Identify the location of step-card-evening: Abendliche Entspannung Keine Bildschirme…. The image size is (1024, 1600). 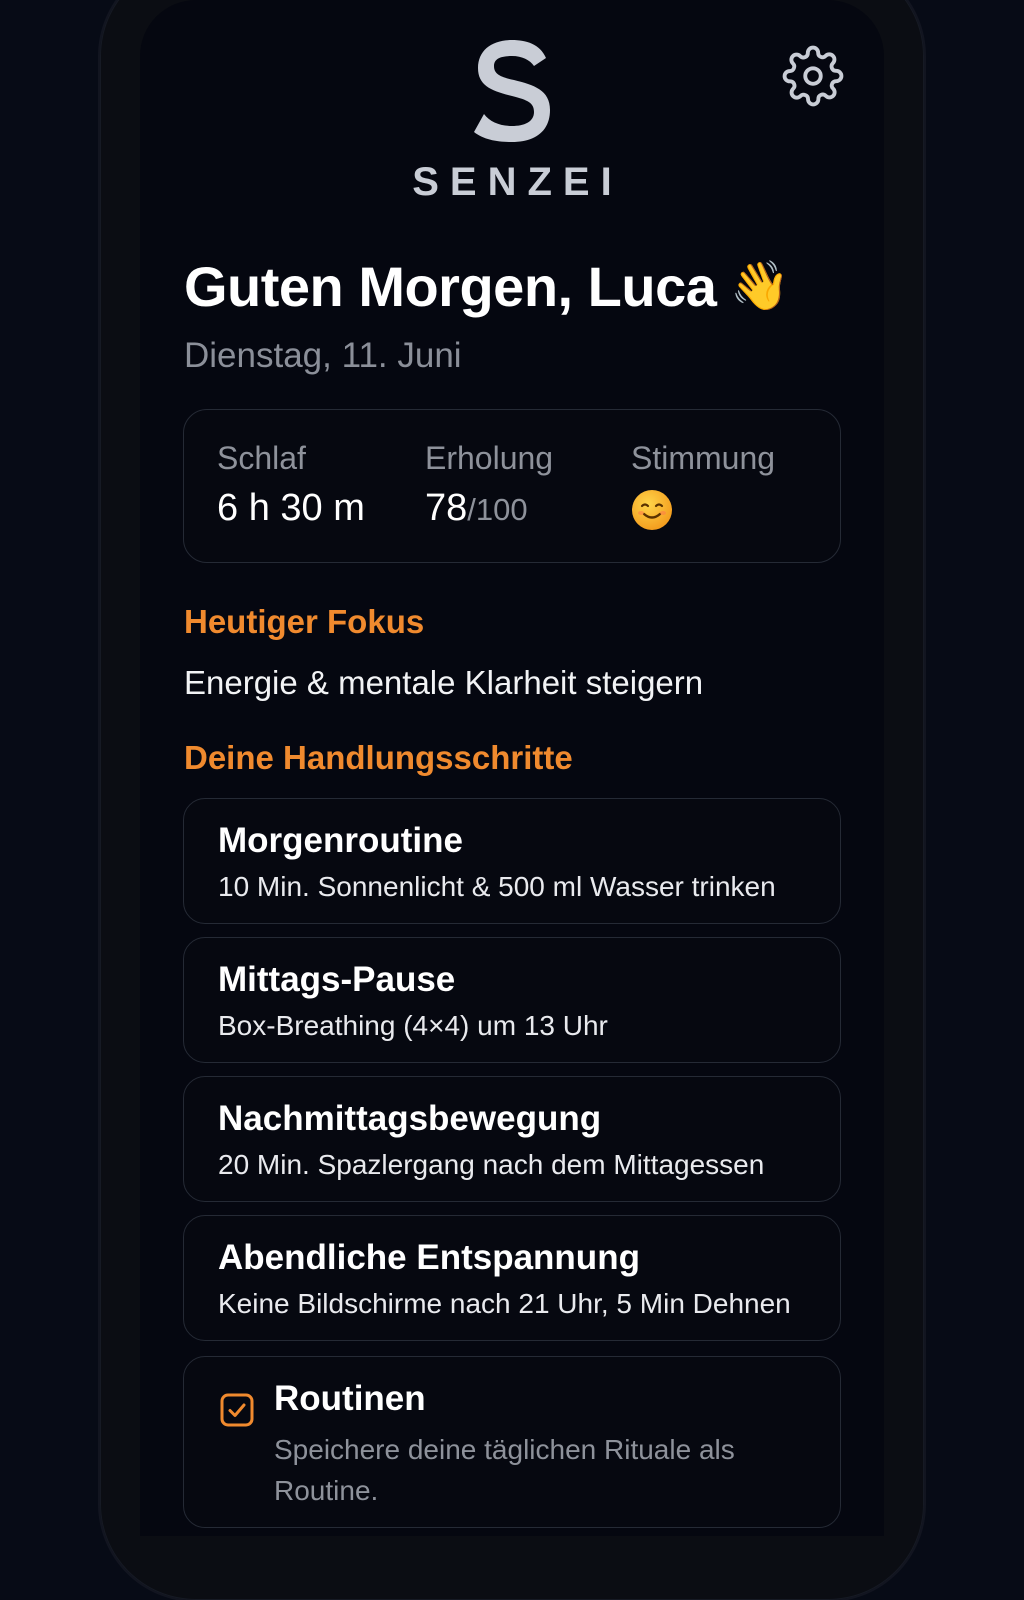
(512, 1278).